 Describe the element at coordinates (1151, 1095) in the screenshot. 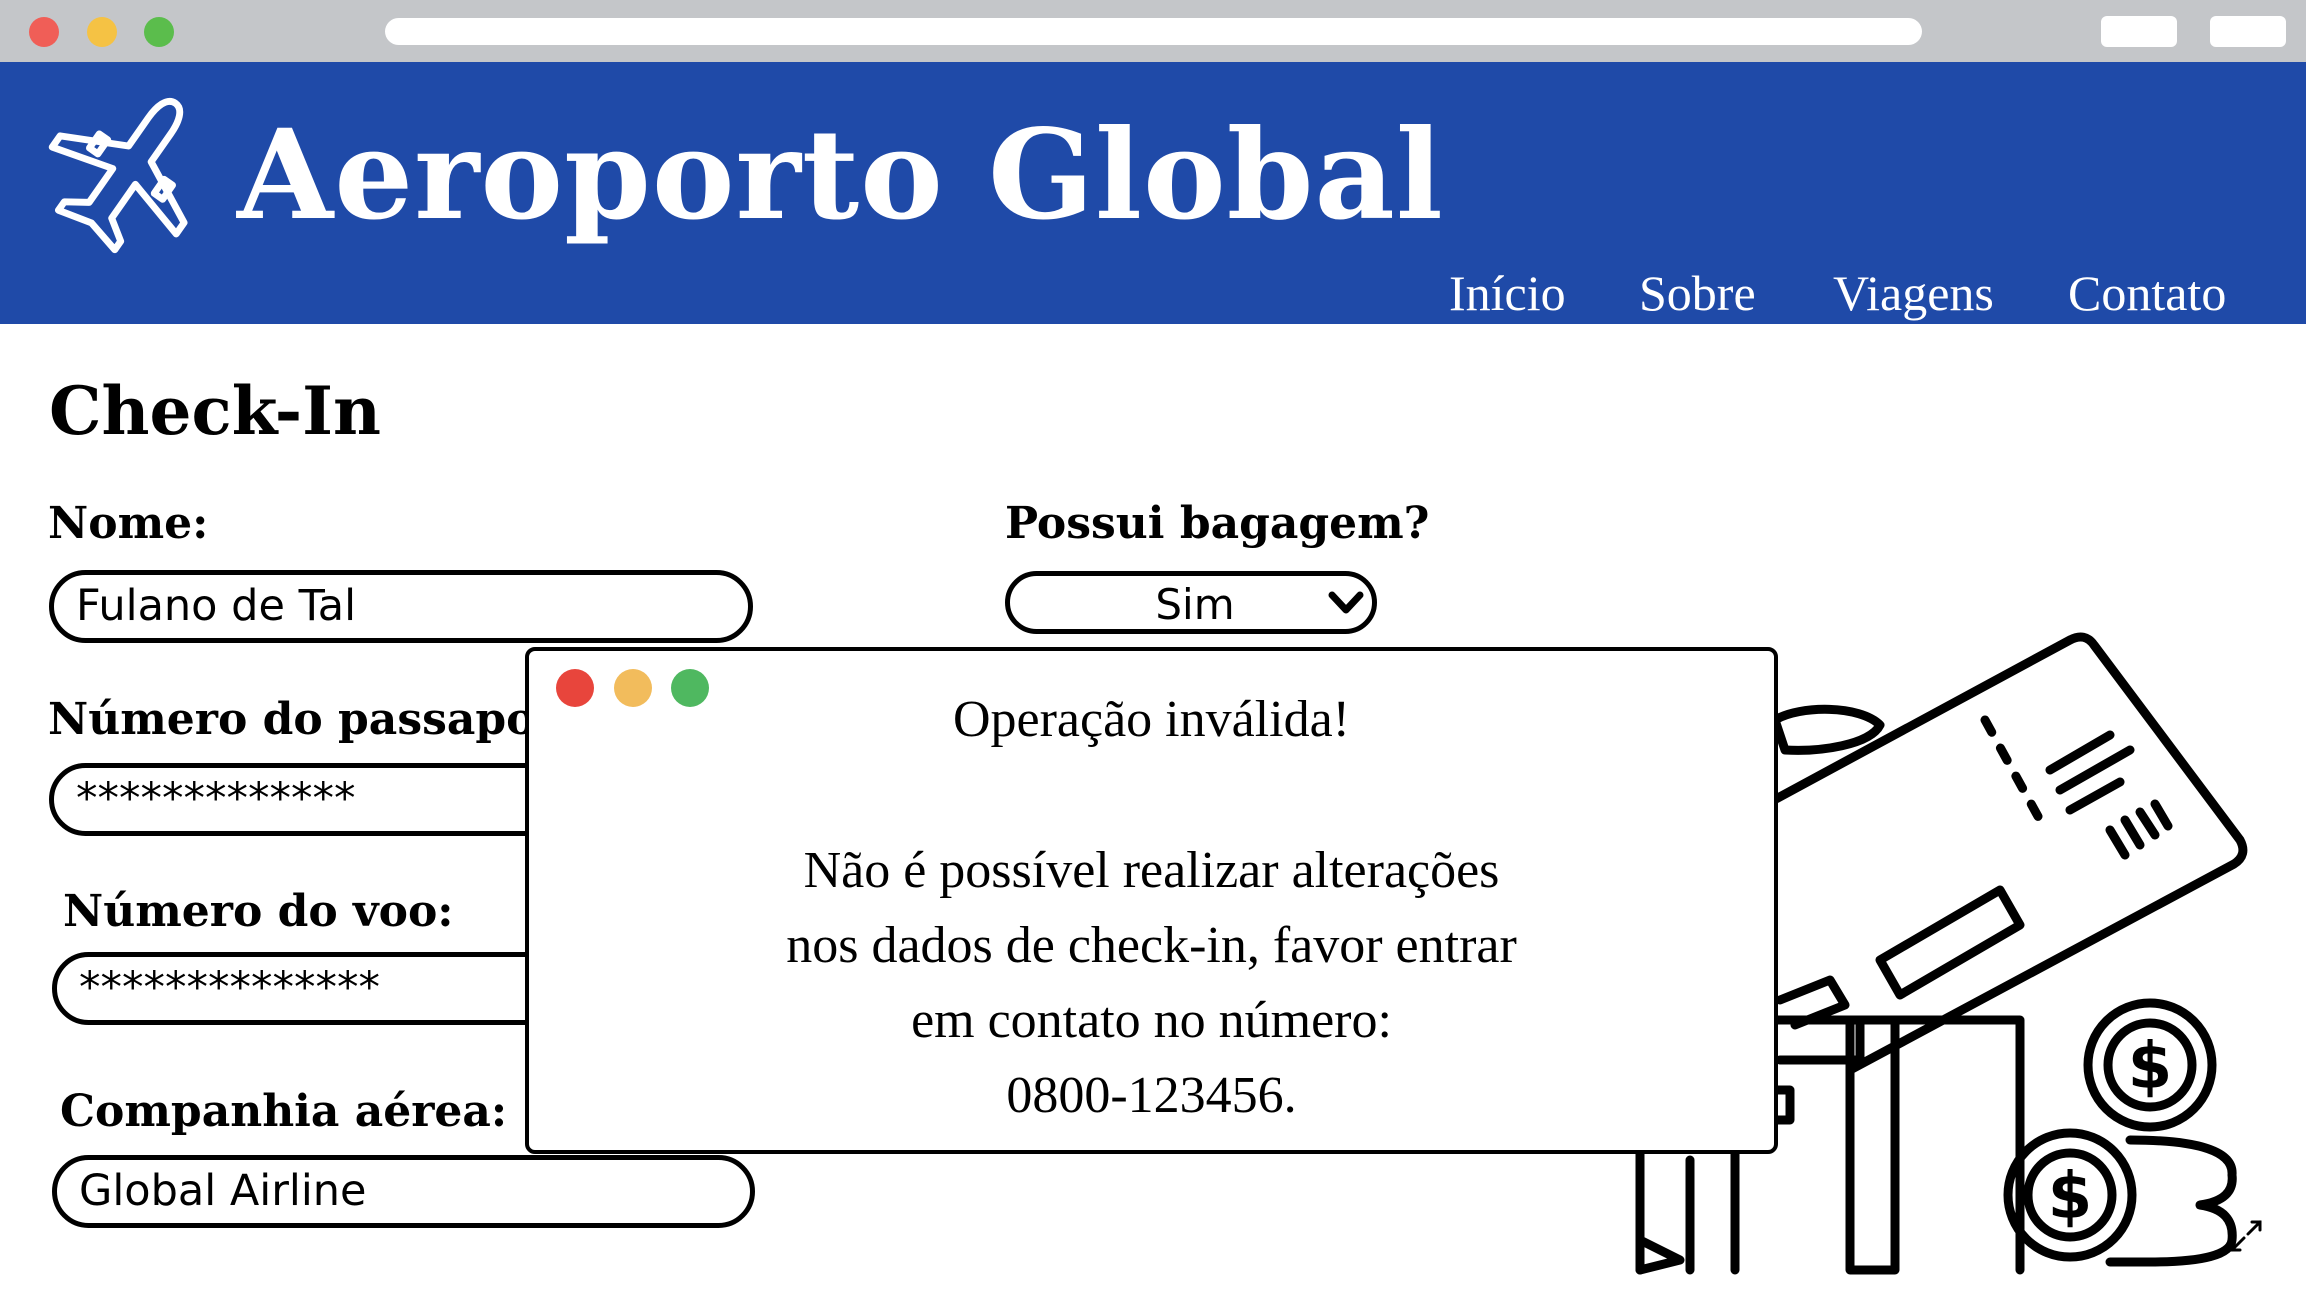

I see `dialog-phone-number: 0800-123456.` at that location.